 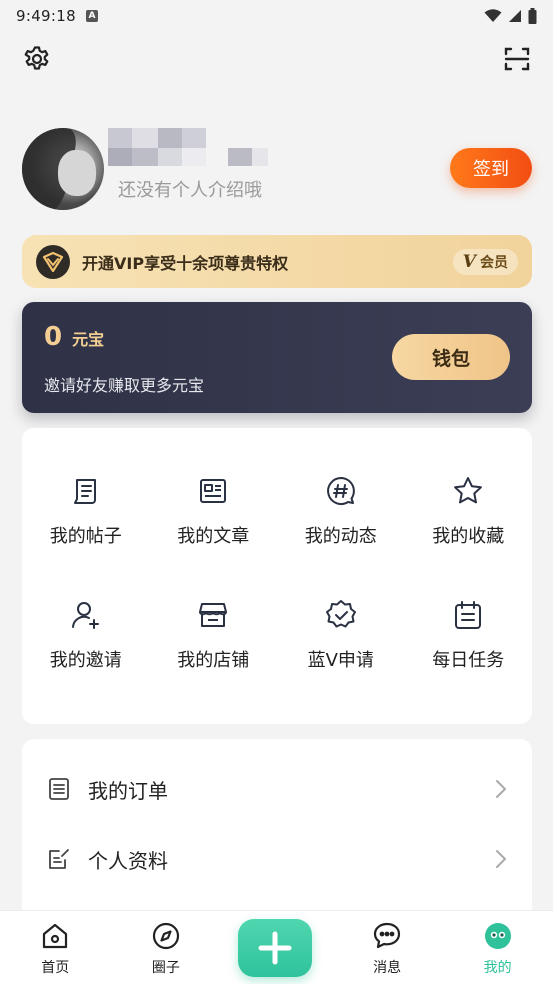 What do you see at coordinates (213, 660) in the screenshot?
I see `grid-label: 我的店铺` at bounding box center [213, 660].